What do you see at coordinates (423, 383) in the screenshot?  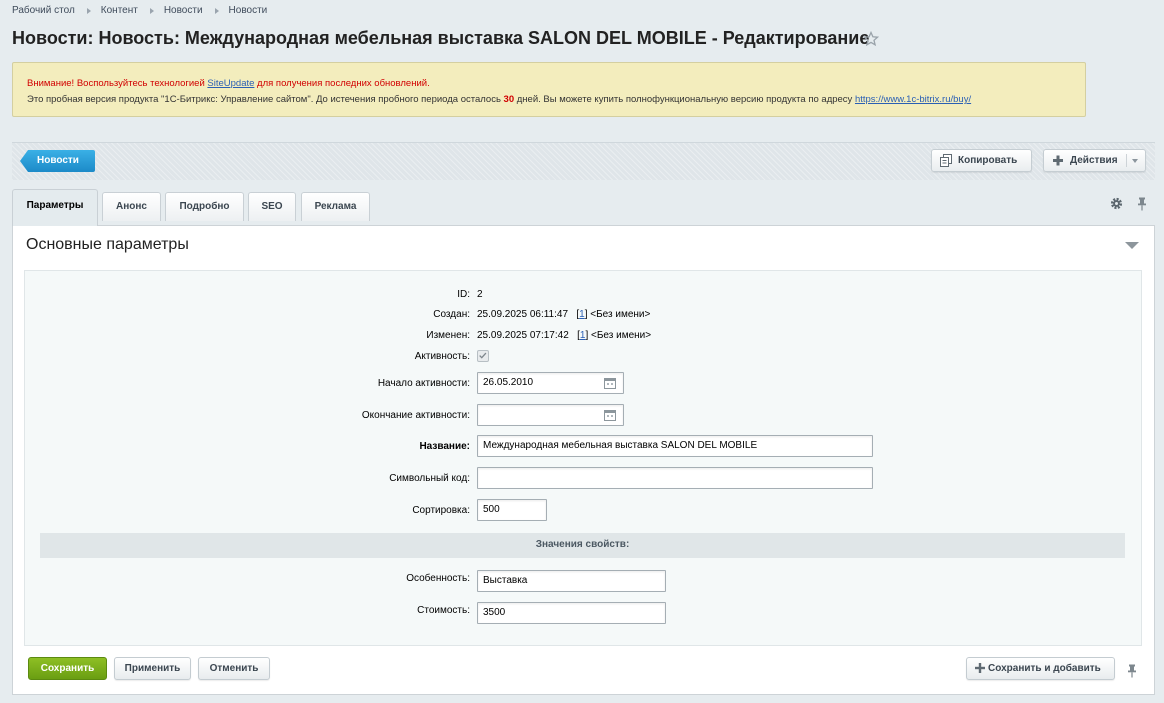 I see `active-from-label: Начало активности:` at bounding box center [423, 383].